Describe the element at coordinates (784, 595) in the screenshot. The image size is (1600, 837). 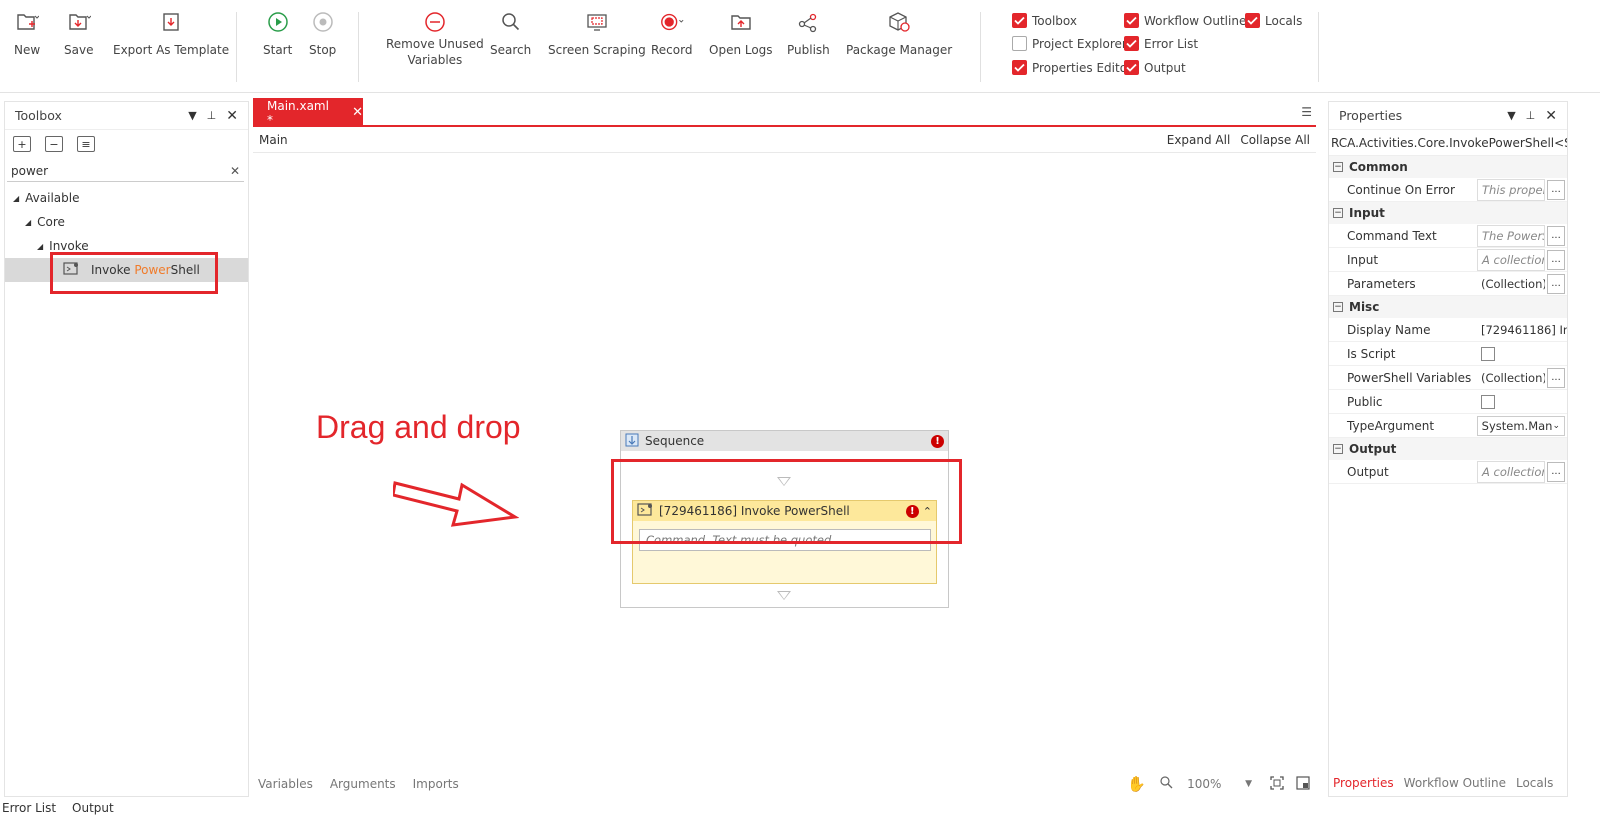
I see `drop-target-arrow` at that location.